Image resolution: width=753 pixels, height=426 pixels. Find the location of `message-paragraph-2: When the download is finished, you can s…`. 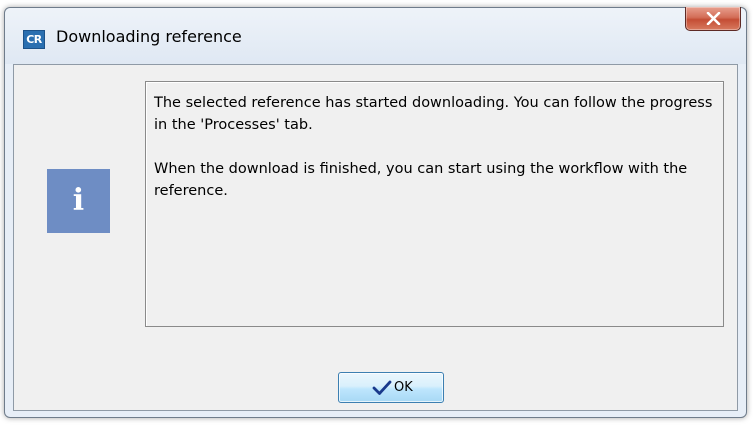

message-paragraph-2: When the download is finished, you can s… is located at coordinates (421, 180).